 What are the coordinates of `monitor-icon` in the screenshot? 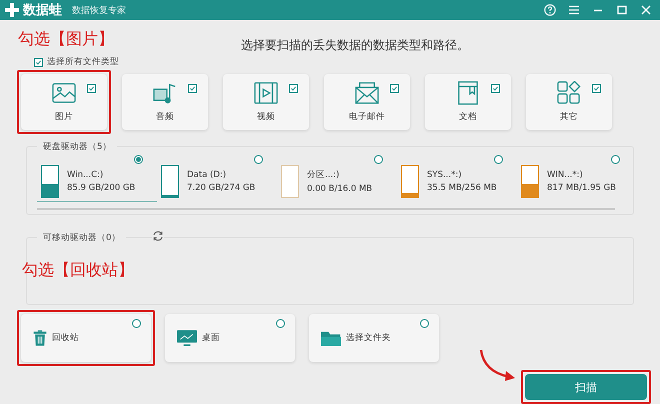 It's located at (187, 338).